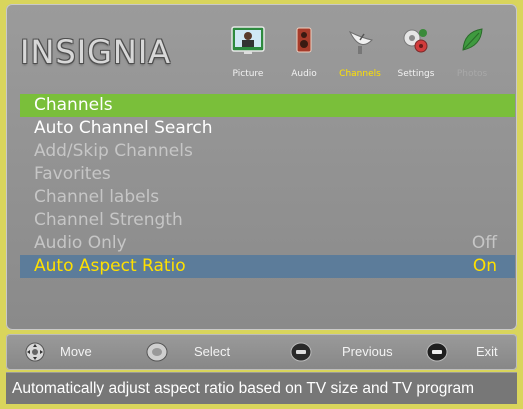 This screenshot has height=409, width=523. What do you see at coordinates (304, 54) in the screenshot?
I see `tab-audio: Audio` at bounding box center [304, 54].